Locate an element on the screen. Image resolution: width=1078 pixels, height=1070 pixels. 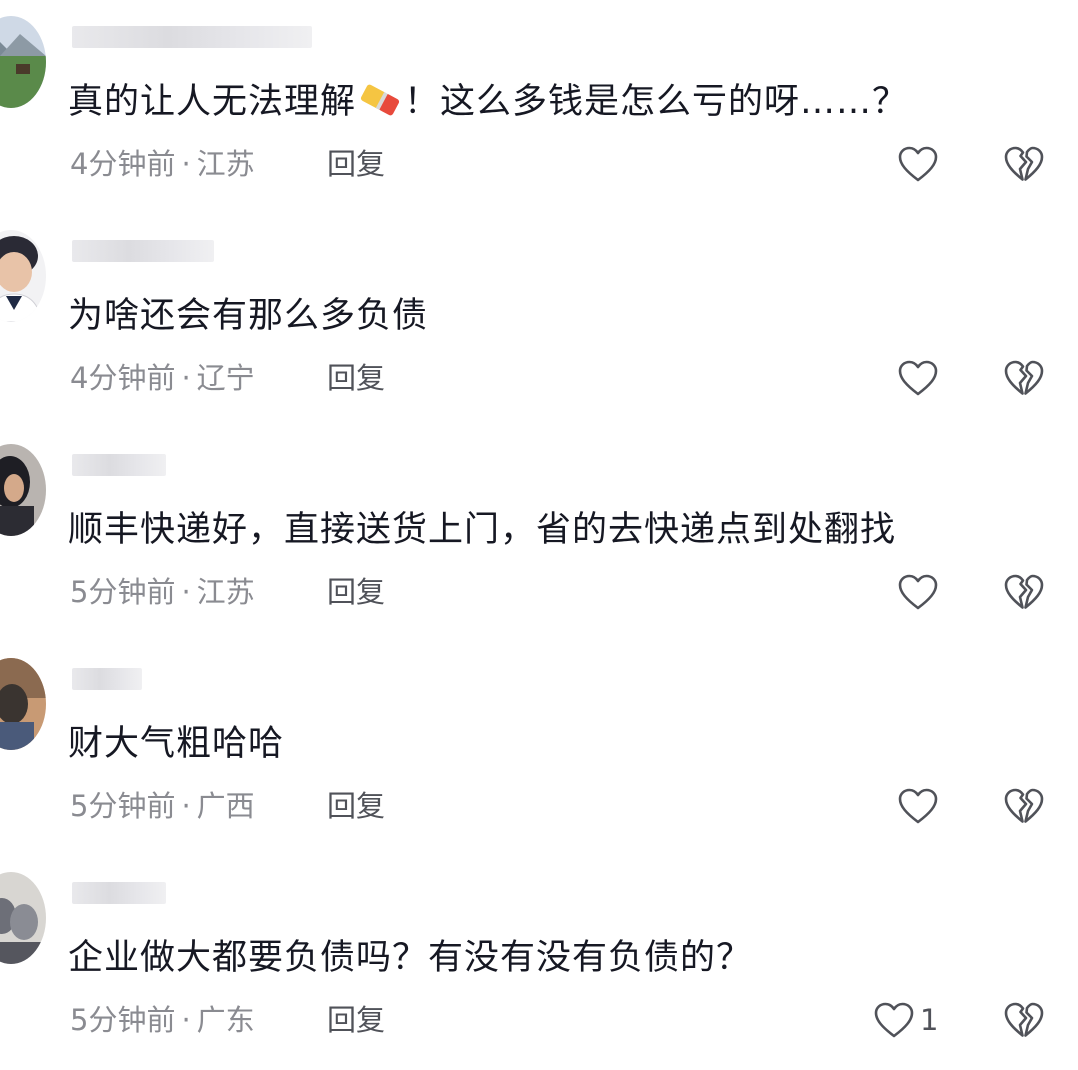
comment-text-part: 顺丰快递好，直接送货上门，省的去快递点到处翻找 is located at coordinates (482, 530).